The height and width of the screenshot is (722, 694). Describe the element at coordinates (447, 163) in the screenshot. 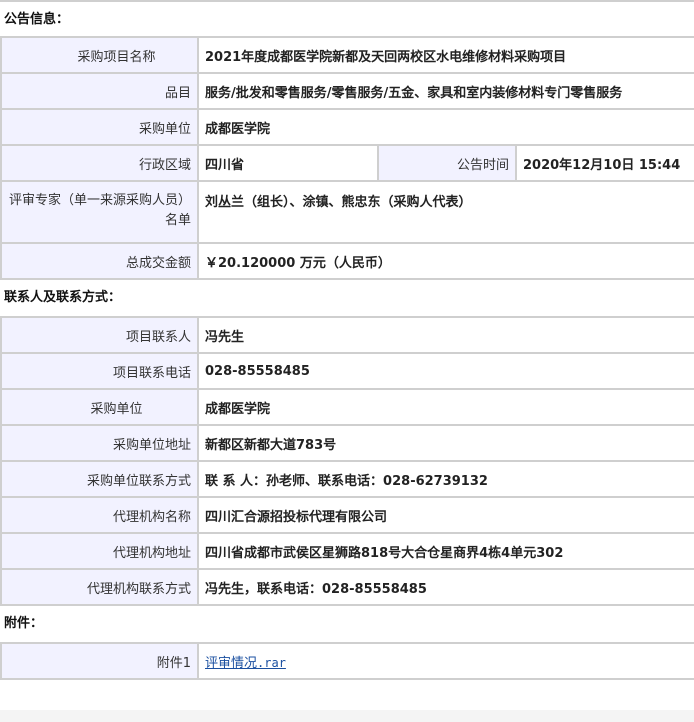

I see `label-announce-time: 公告时间` at that location.